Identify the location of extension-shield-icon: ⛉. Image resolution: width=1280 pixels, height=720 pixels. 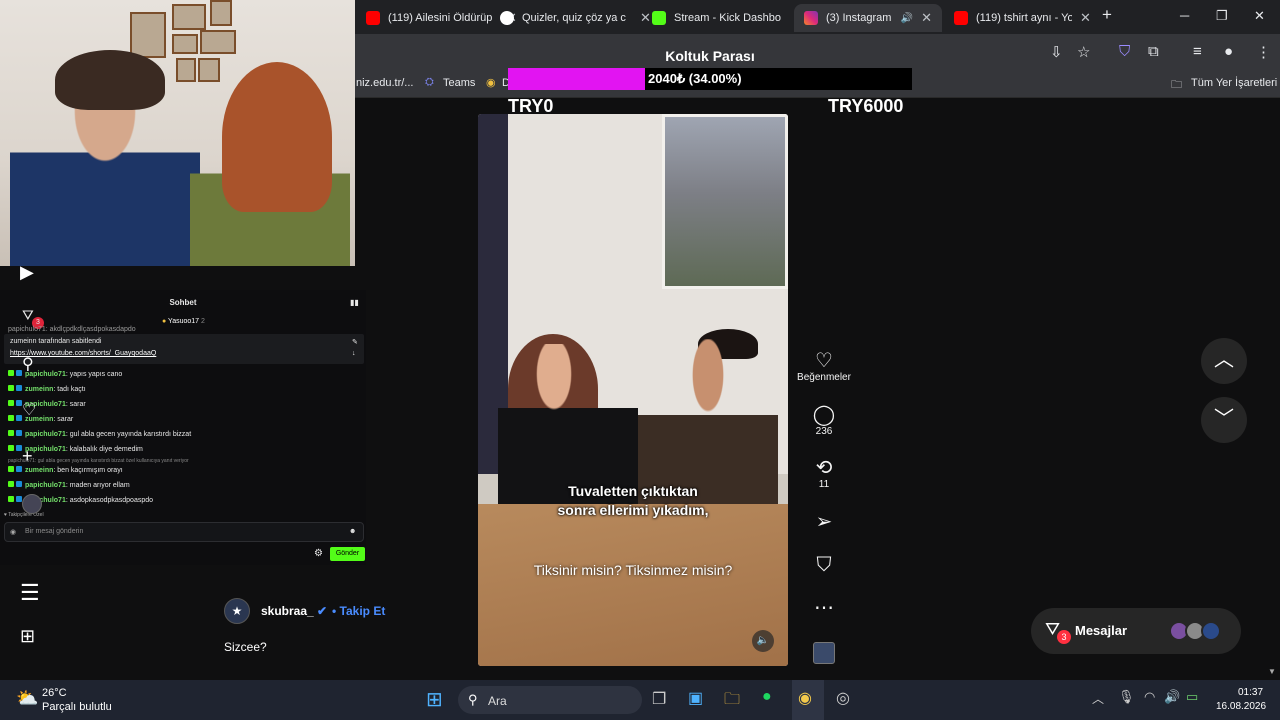
(1124, 51).